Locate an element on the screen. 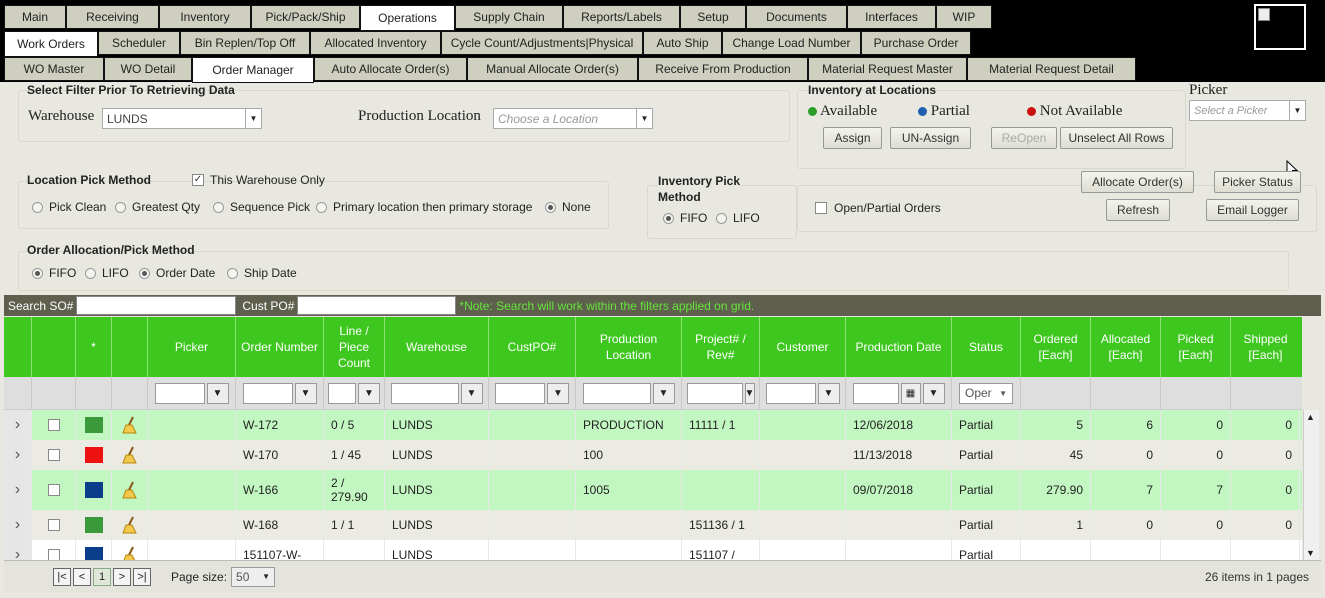  filter-warehouse-input is located at coordinates (424, 393).